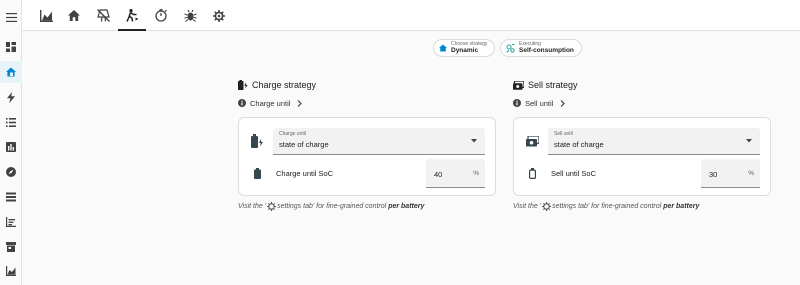 The height and width of the screenshot is (285, 800). Describe the element at coordinates (252, 206) in the screenshot. I see `charge-hint-prefix: Visit the '` at that location.